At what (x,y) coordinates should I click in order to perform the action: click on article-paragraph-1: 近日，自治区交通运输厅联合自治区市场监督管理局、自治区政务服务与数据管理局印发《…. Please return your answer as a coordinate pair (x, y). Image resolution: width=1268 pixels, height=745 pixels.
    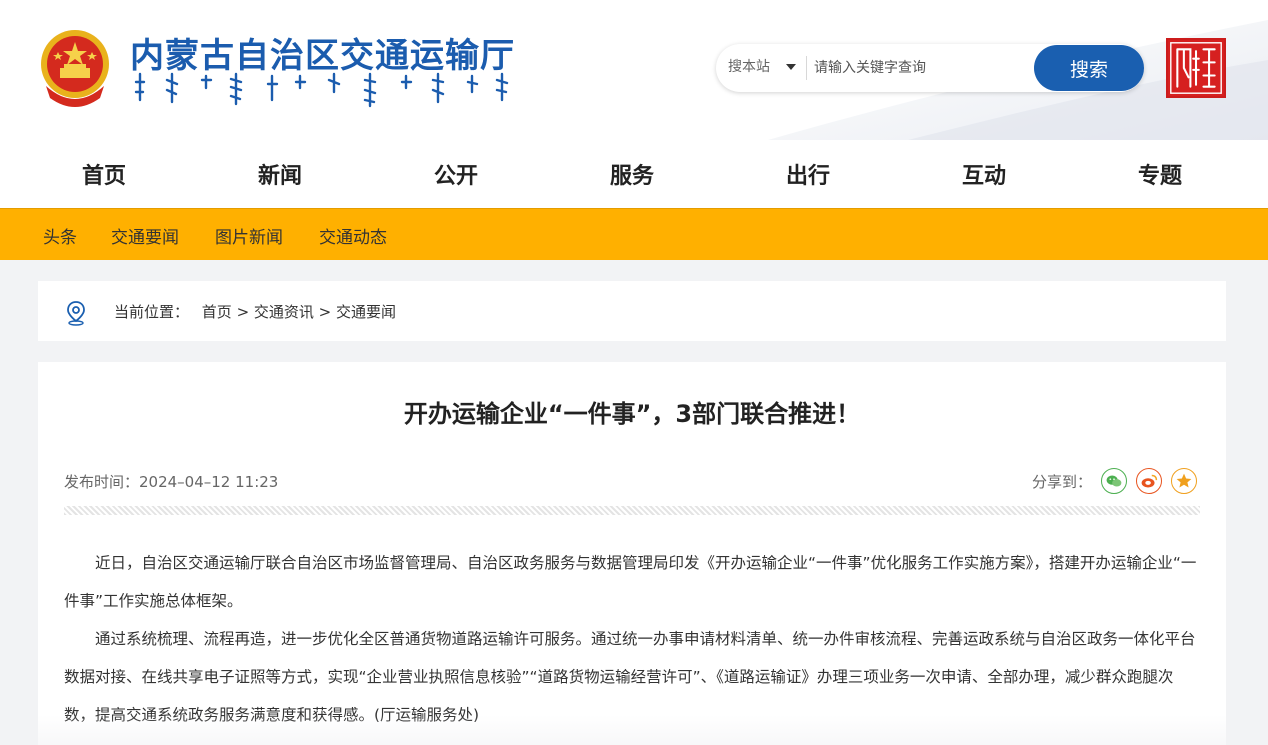
    Looking at the image, I should click on (630, 582).